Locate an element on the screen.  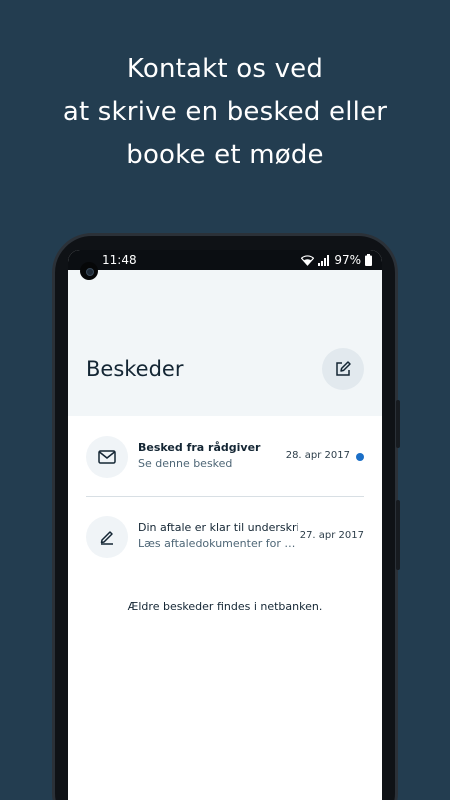
message-date: 27. apr 2017 is located at coordinates (331, 535).